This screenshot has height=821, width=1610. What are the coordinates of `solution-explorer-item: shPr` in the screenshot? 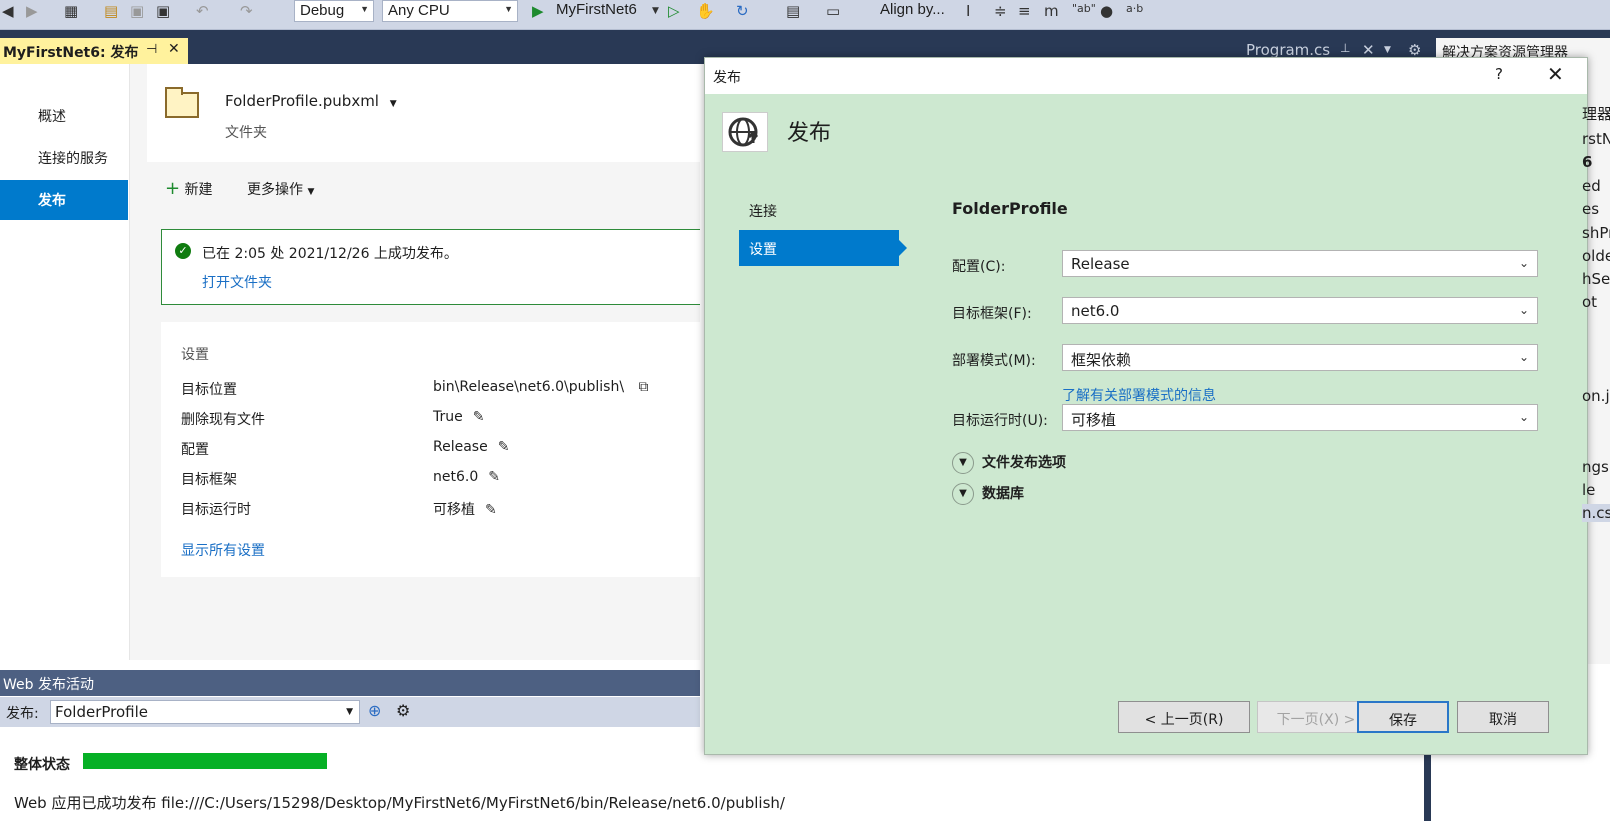 It's located at (1596, 233).